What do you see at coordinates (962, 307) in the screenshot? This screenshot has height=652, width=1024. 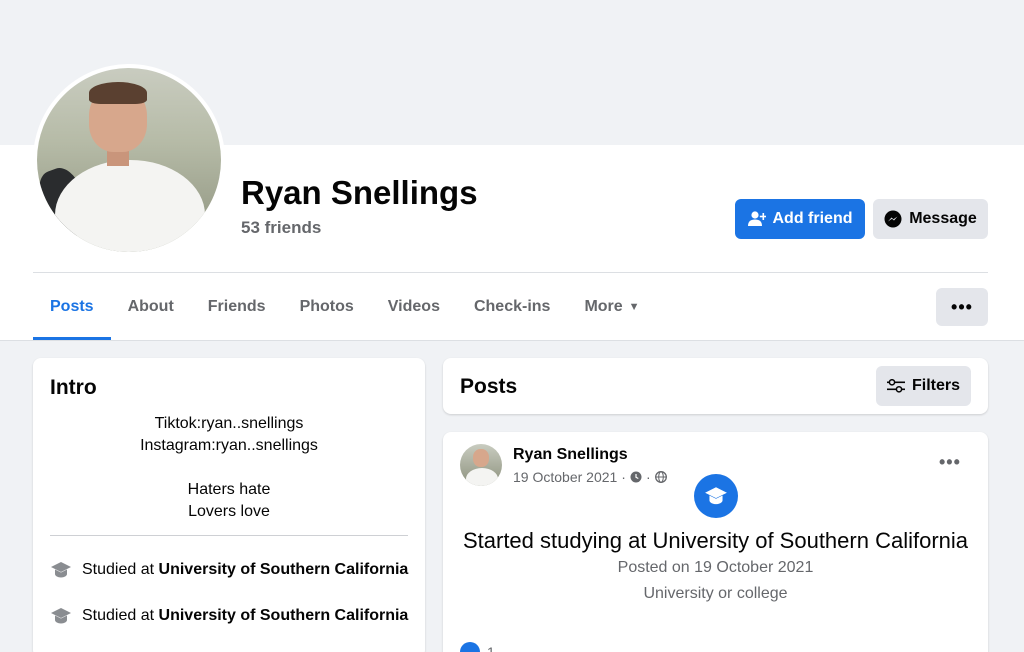 I see `more-options-button: •••` at bounding box center [962, 307].